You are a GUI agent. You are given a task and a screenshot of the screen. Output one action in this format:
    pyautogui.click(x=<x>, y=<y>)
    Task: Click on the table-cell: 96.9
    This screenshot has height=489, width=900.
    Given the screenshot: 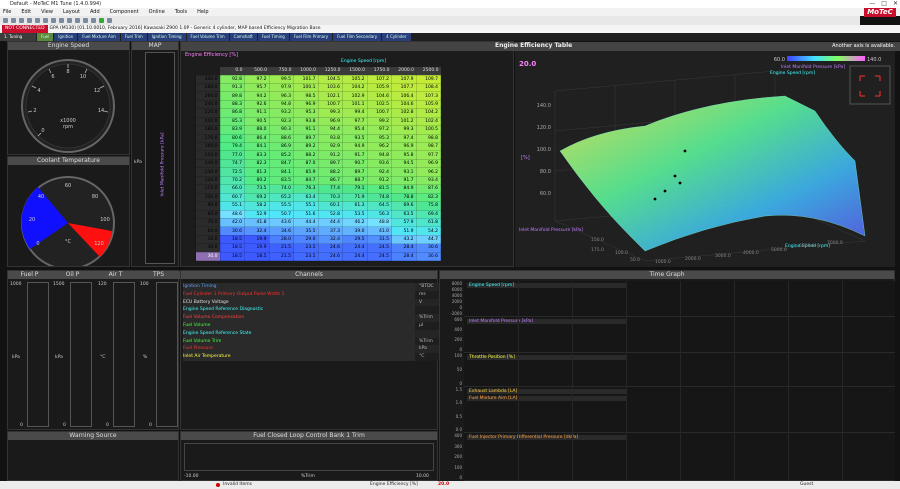 What is the action you would take?
    pyautogui.click(x=428, y=163)
    